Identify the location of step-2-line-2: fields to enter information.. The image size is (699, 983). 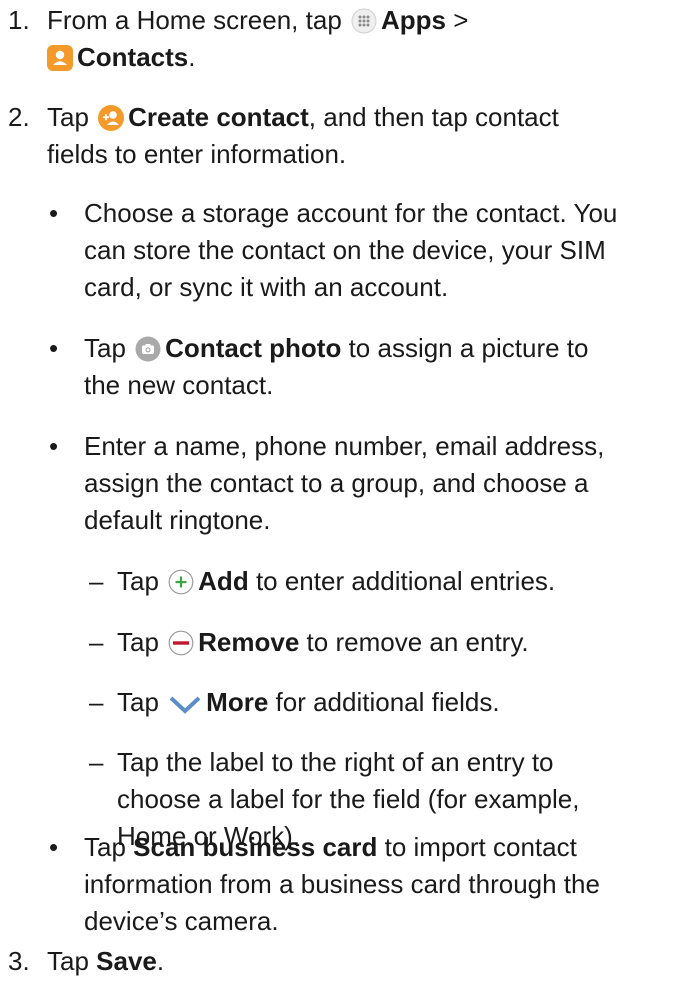
(197, 154).